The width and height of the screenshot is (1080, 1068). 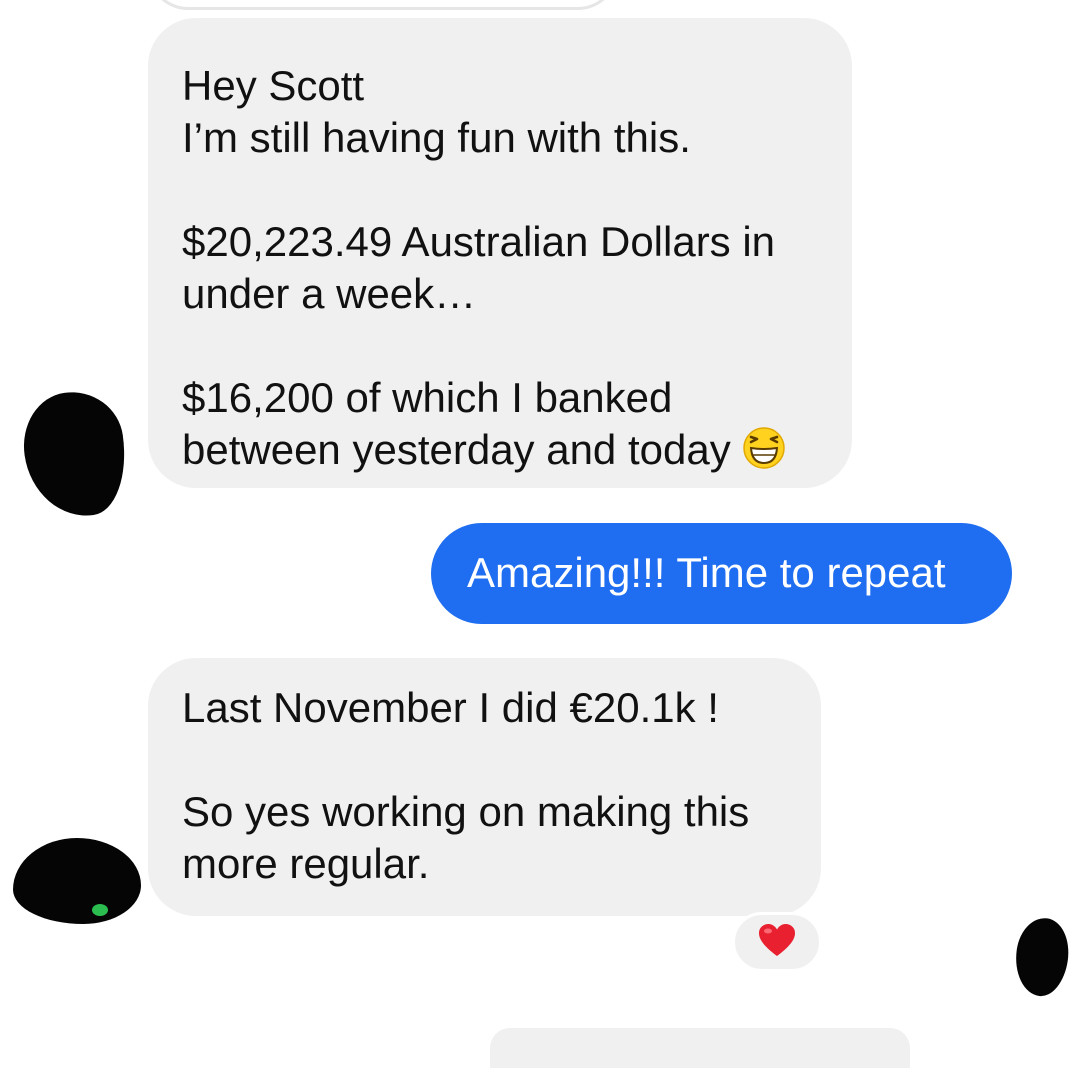 What do you see at coordinates (100, 910) in the screenshot?
I see `online-status-dot` at bounding box center [100, 910].